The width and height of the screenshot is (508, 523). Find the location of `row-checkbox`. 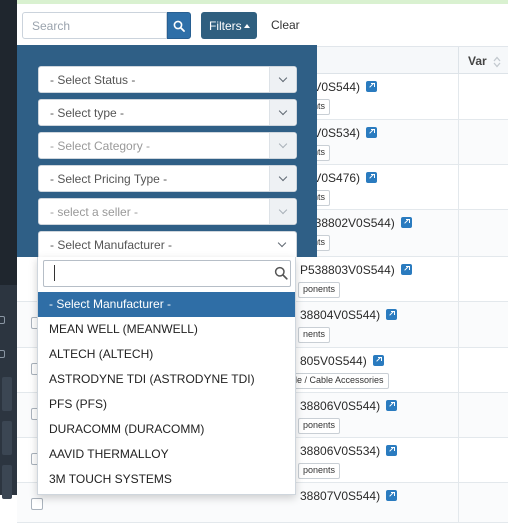

row-checkbox is located at coordinates (37, 504).